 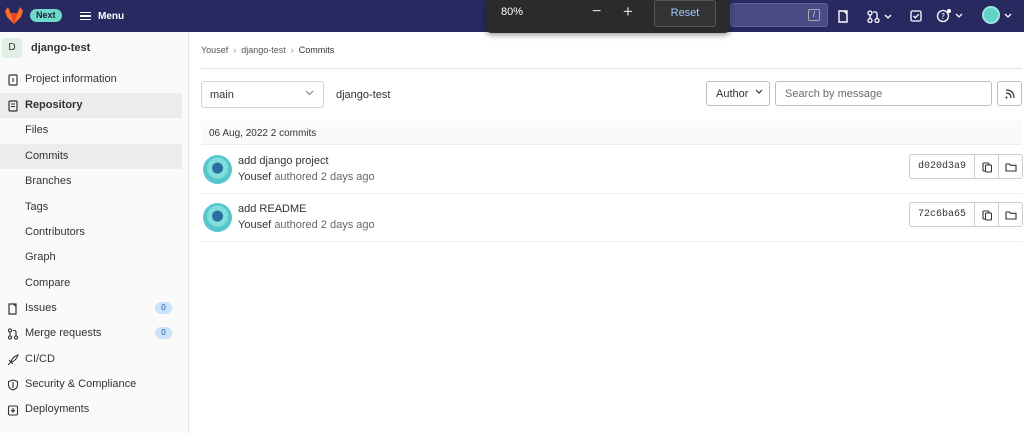 What do you see at coordinates (685, 13) in the screenshot?
I see `zoom-reset-button: Reset` at bounding box center [685, 13].